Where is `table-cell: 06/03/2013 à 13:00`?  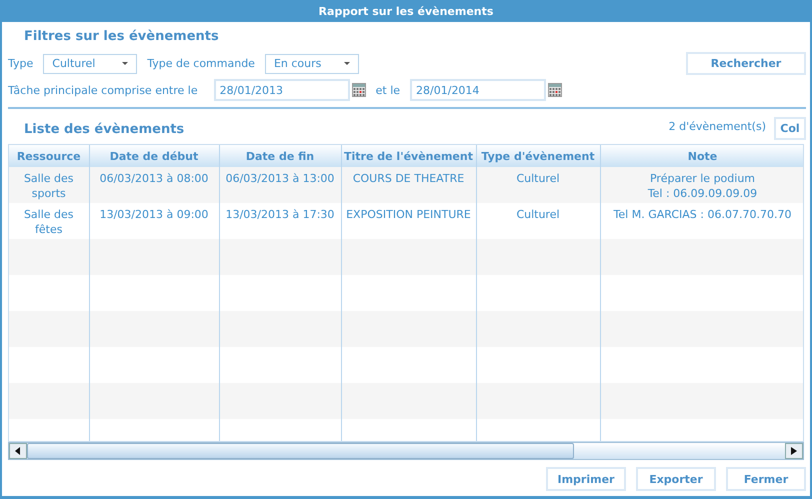
table-cell: 06/03/2013 à 13:00 is located at coordinates (280, 185).